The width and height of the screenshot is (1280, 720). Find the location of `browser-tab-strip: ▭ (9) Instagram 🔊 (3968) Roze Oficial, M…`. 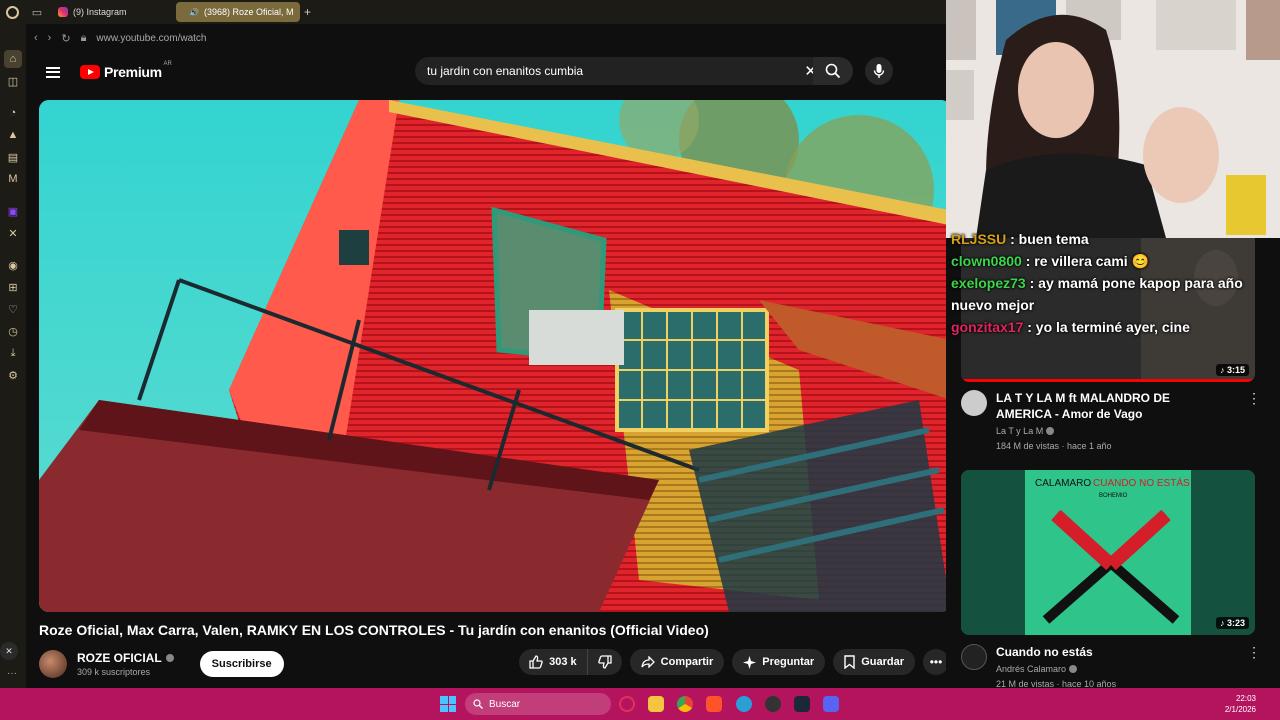

browser-tab-strip: ▭ (9) Instagram 🔊 (3968) Roze Oficial, M… is located at coordinates (473, 12).